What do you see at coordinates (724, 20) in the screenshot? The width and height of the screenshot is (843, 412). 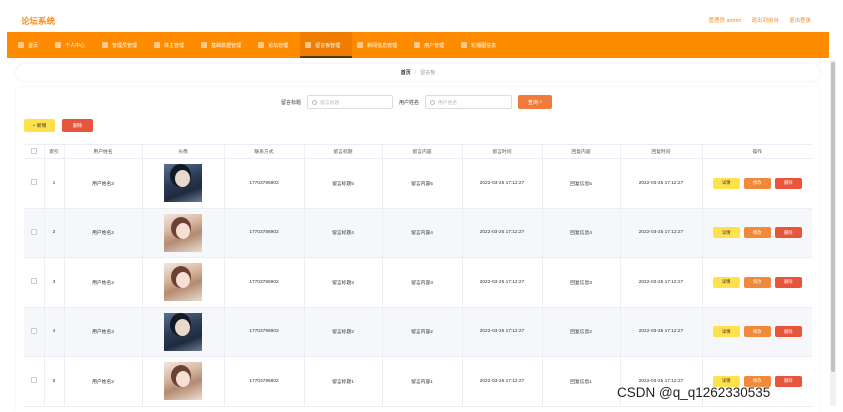 I see `admin-user-link: 管理员 admin` at bounding box center [724, 20].